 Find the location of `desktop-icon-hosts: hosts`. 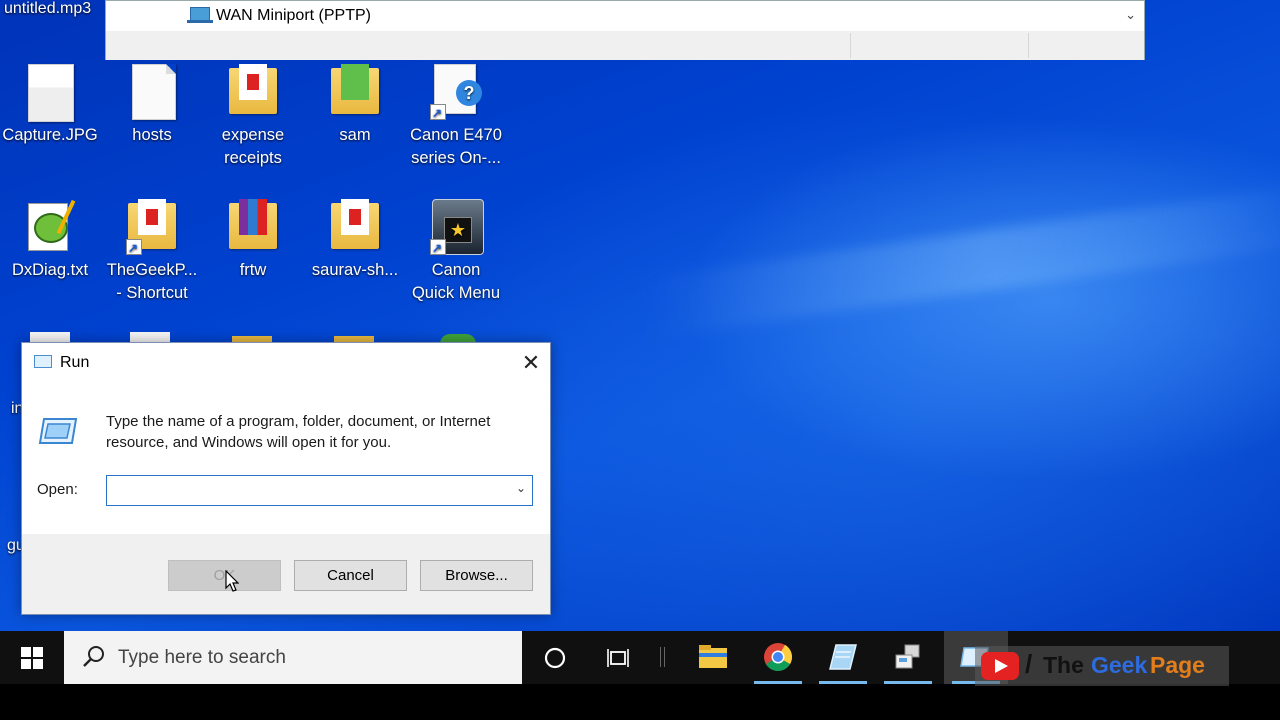

desktop-icon-hosts: hosts is located at coordinates (152, 104).